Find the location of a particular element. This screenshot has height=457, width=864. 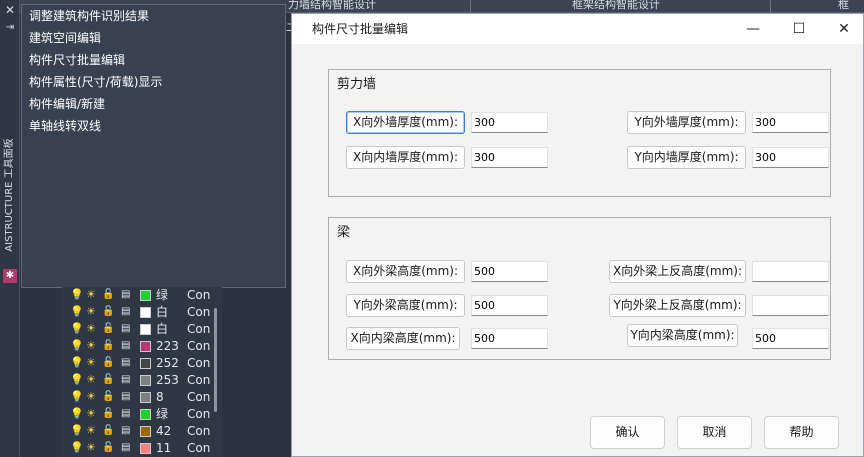

x-outer-beam-height-input is located at coordinates (509, 271).